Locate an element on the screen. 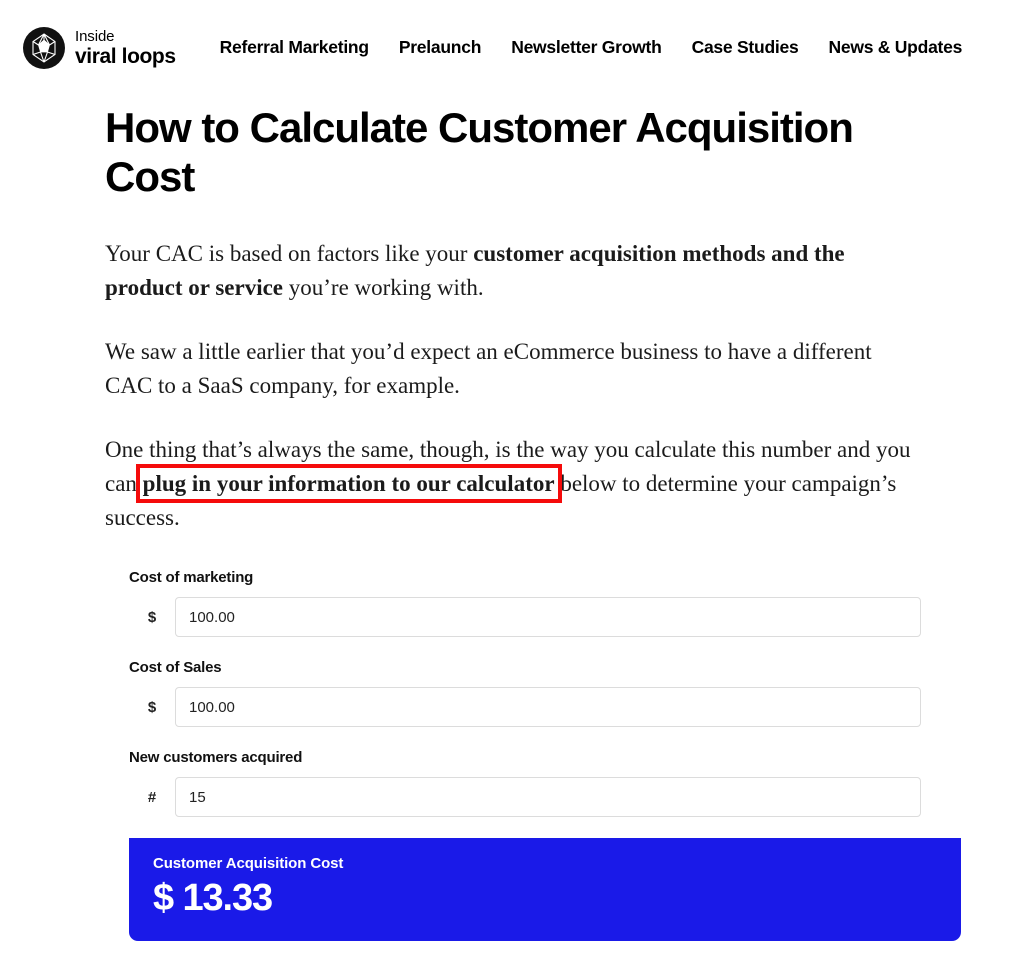 The height and width of the screenshot is (954, 1024). number-prefix-icon: # is located at coordinates (152, 797).